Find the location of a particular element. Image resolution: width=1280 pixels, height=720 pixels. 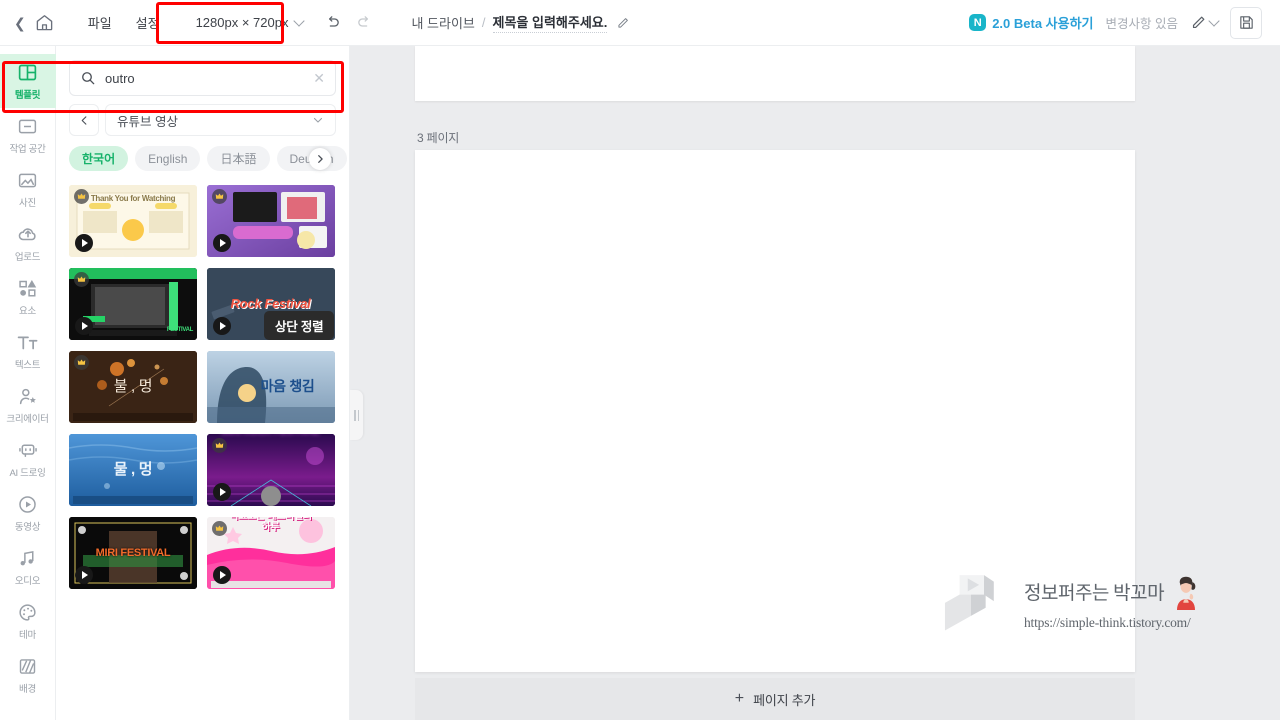

sidebar-label-text: 텍스트 is located at coordinates (27, 365).